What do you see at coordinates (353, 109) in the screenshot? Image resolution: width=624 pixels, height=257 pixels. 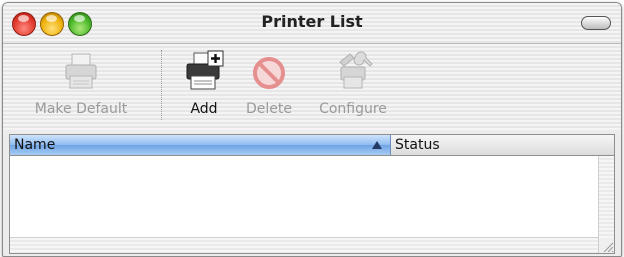 I see `configure-label: Configure` at bounding box center [353, 109].